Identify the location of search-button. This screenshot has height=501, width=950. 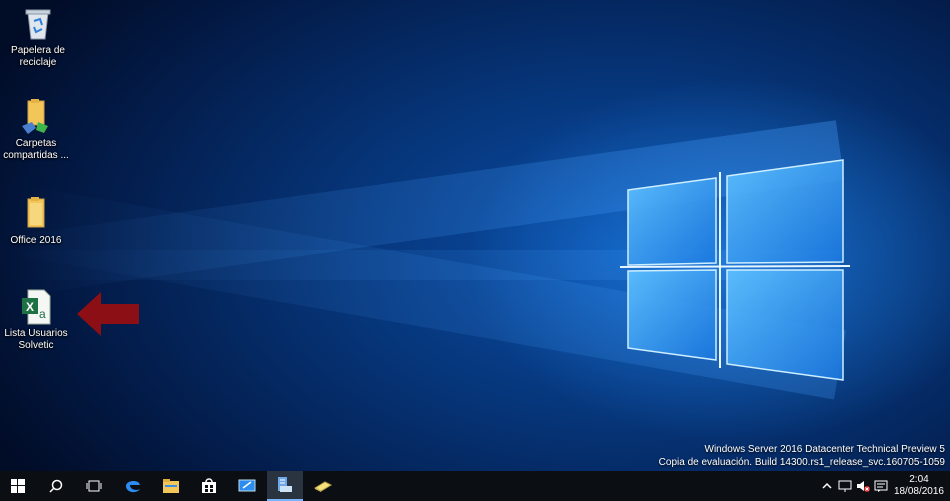
(56, 486).